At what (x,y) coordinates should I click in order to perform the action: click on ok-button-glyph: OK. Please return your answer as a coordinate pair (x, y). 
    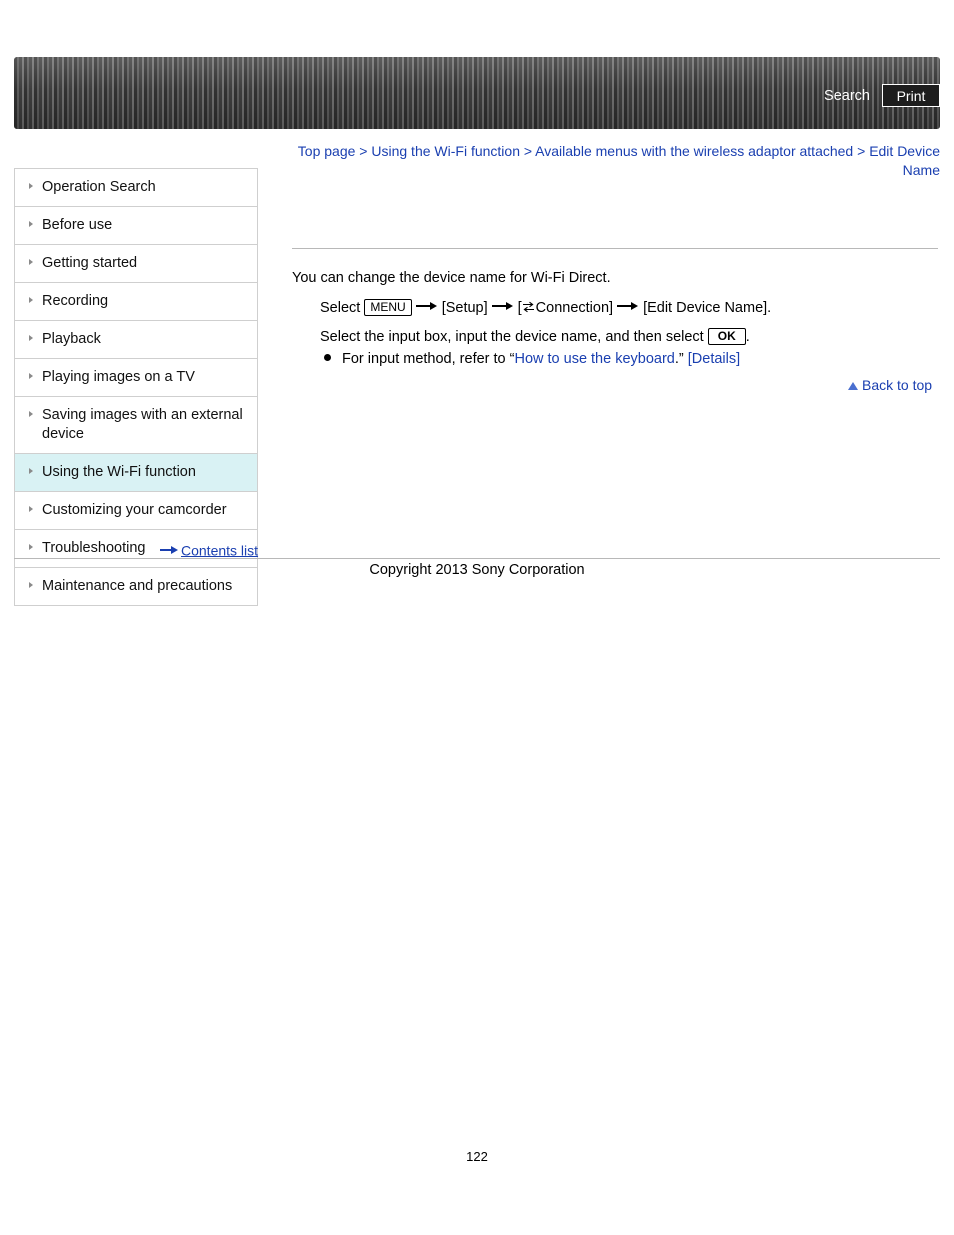
    Looking at the image, I should click on (726, 336).